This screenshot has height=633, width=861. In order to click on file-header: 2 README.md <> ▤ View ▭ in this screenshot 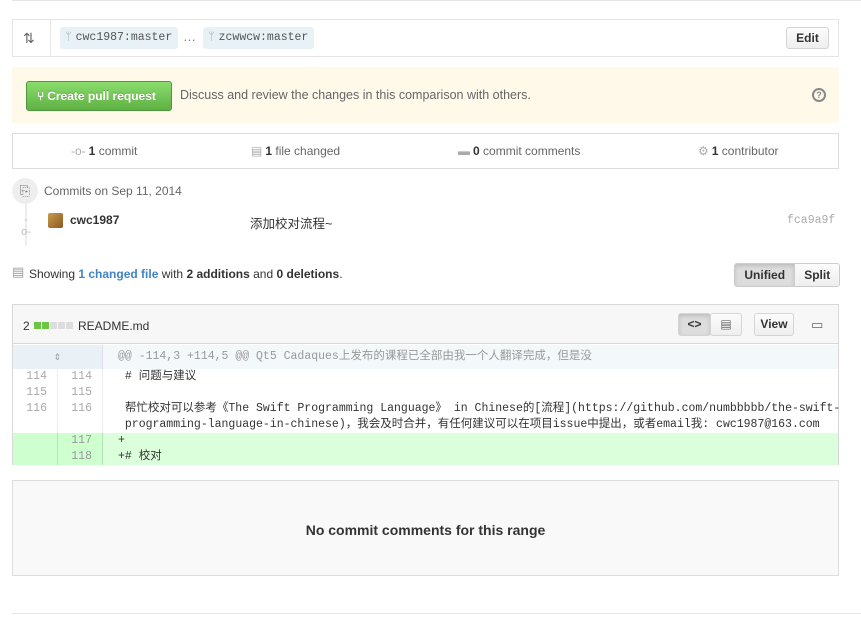, I will do `click(425, 324)`.